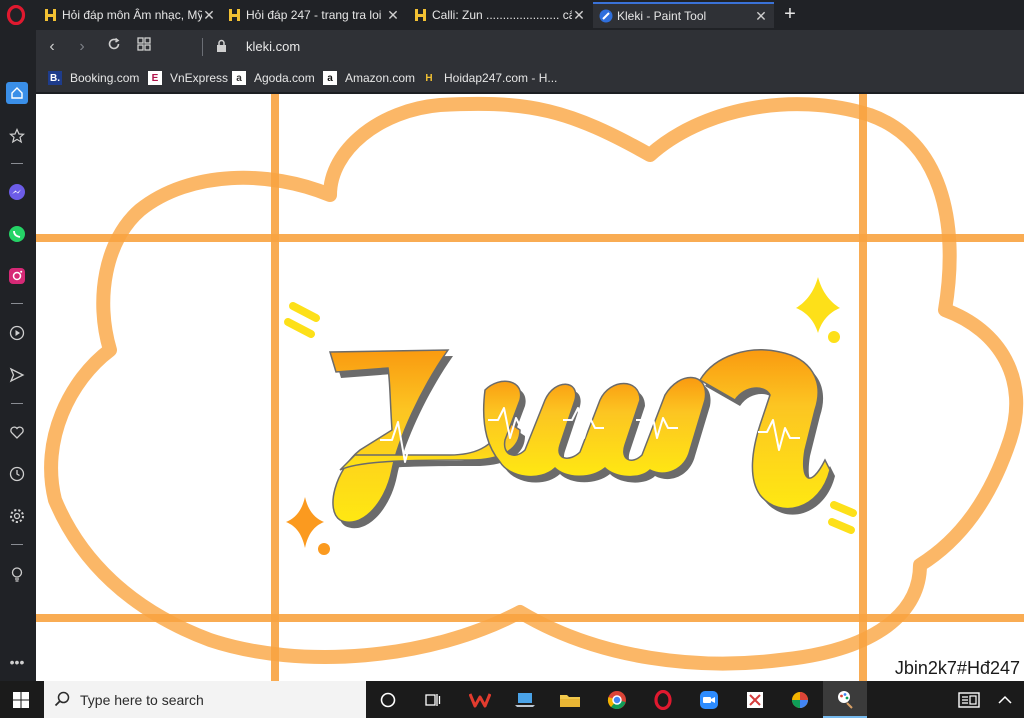 This screenshot has height=718, width=1024. I want to click on address-bar: ‹ › kleki.com, so click(530, 47).